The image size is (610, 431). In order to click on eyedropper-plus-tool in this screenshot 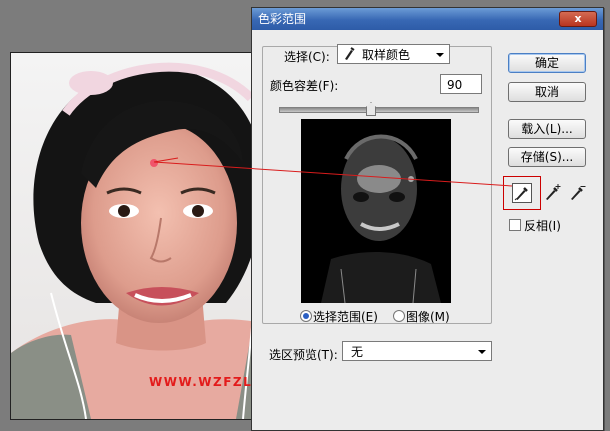, I will do `click(553, 192)`.